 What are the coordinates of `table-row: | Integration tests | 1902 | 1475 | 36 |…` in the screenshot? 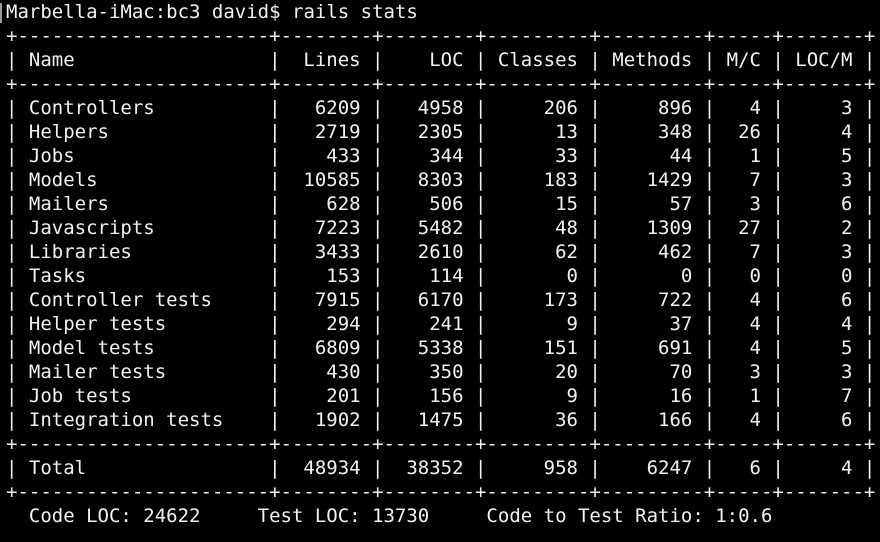 It's located at (441, 420).